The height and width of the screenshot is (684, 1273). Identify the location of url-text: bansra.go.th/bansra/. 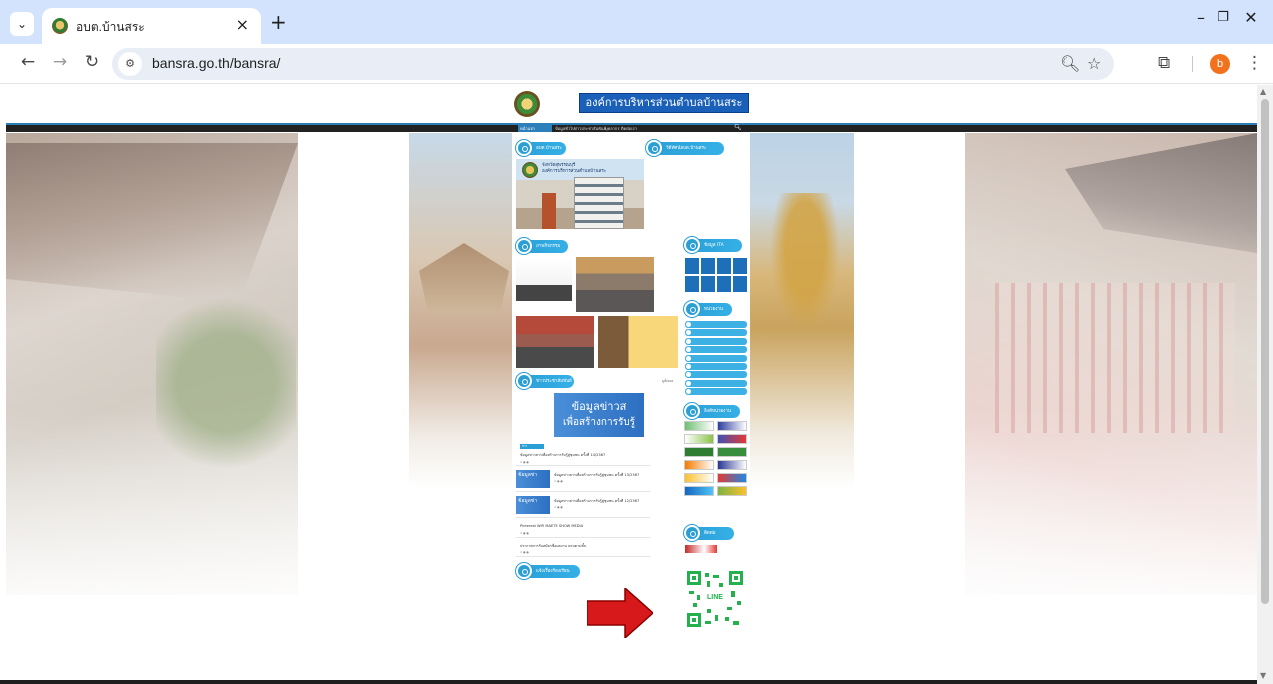
(216, 63).